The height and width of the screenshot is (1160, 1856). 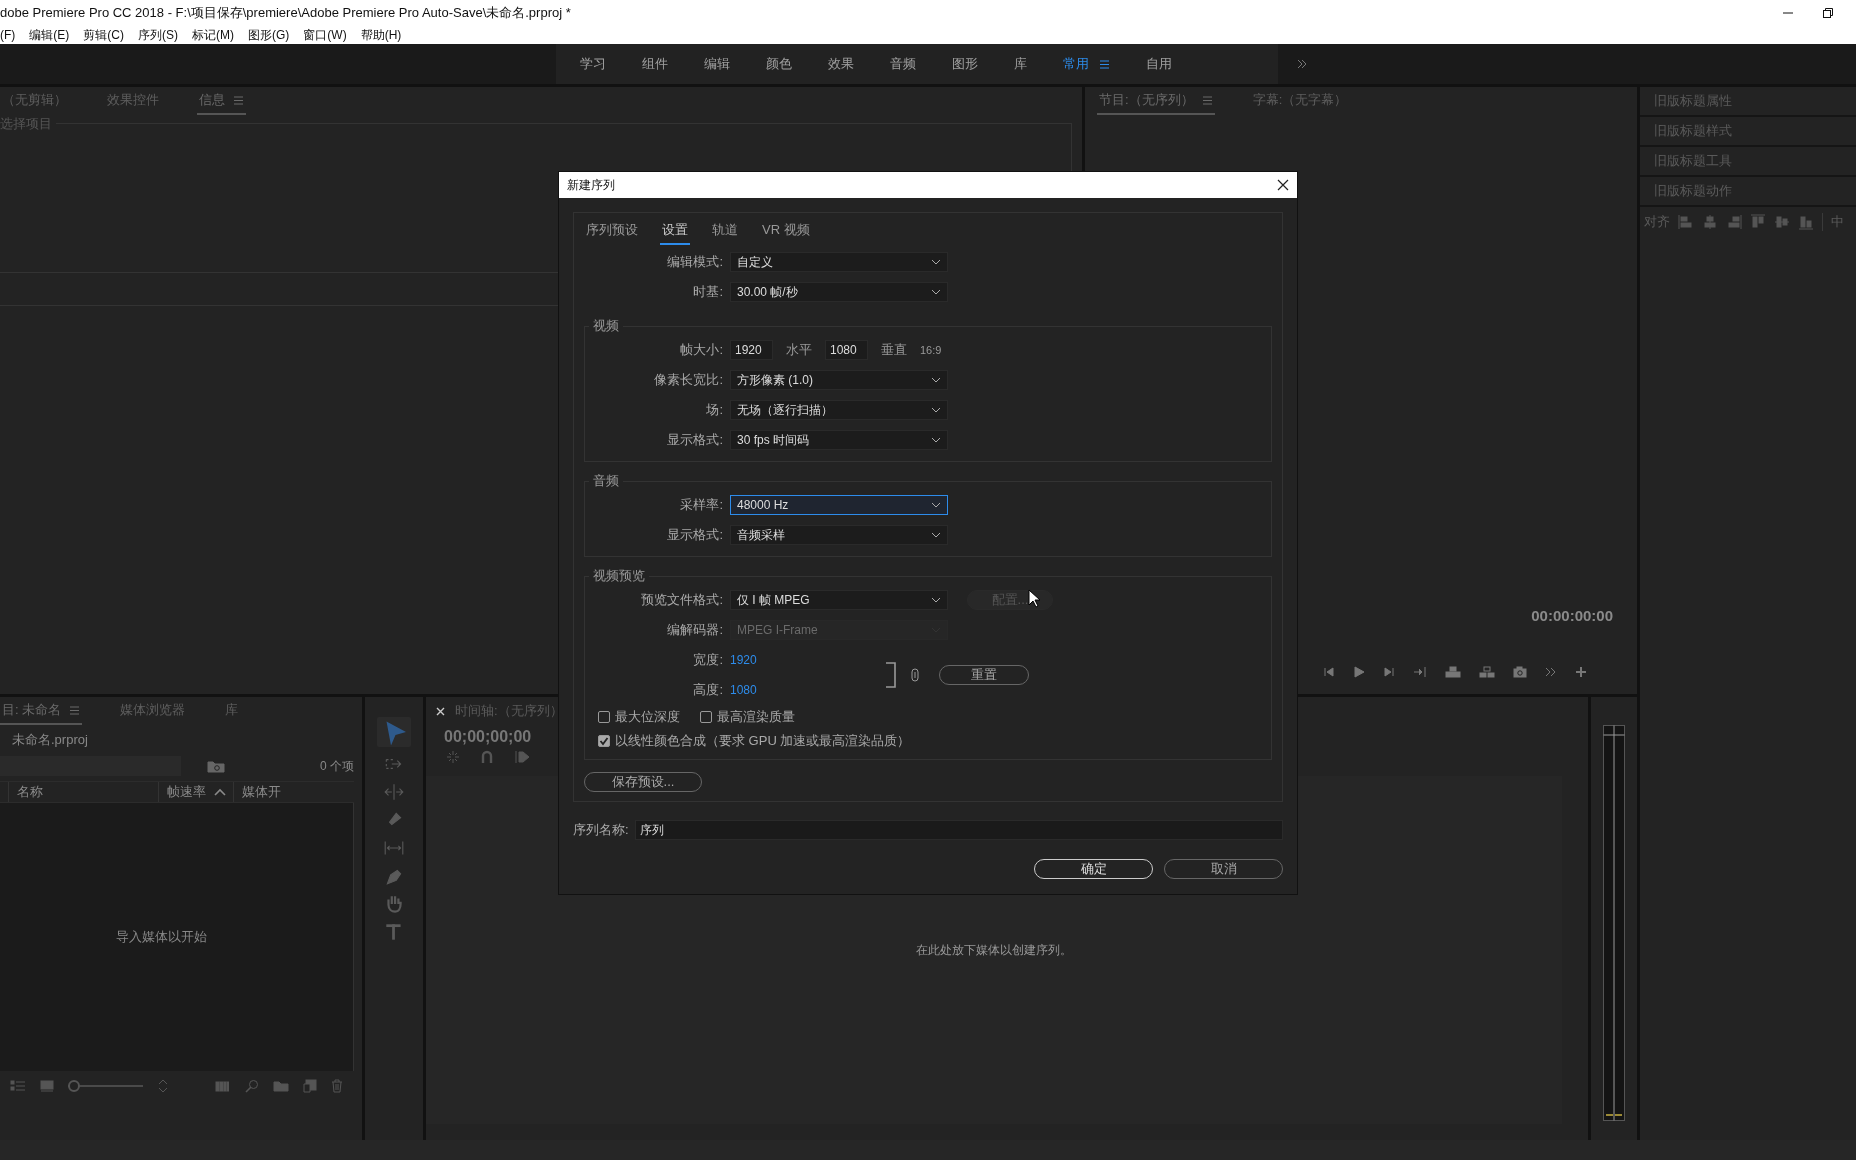 I want to click on file-name: 未命名.prproj, so click(x=50, y=740).